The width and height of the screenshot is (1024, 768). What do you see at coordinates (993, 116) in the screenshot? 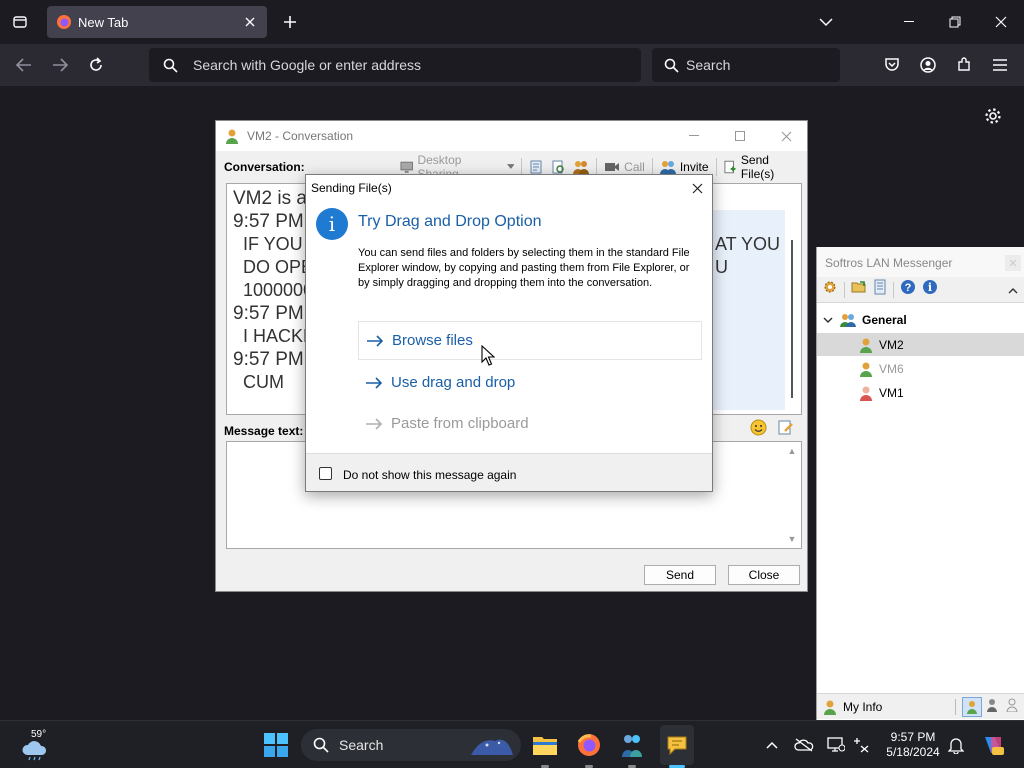
I see `gear-icon` at bounding box center [993, 116].